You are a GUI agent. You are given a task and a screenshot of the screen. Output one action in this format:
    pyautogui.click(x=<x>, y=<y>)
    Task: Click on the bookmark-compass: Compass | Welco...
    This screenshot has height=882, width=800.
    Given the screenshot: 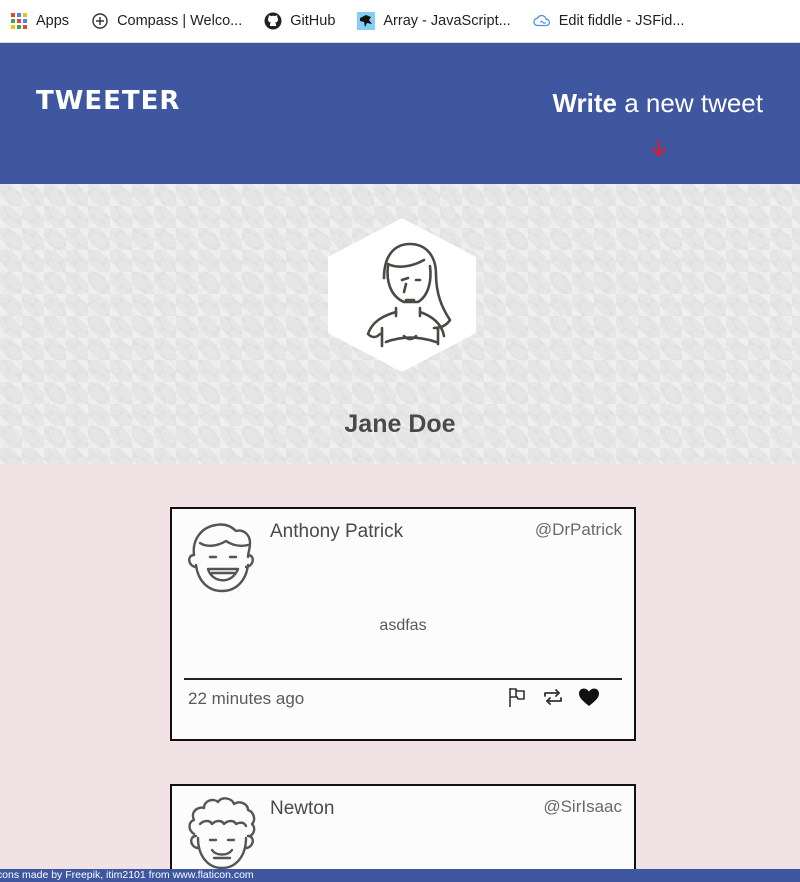 What is the action you would take?
    pyautogui.click(x=166, y=21)
    